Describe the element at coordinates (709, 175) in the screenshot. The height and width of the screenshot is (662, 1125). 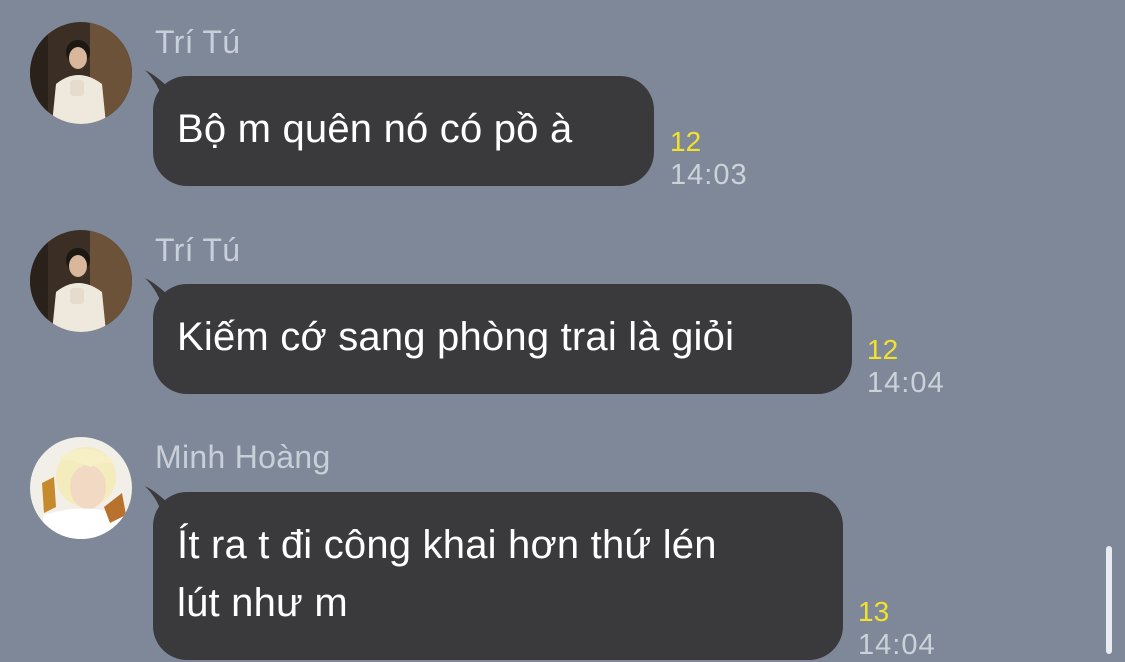
I see `message-time: 14:03` at that location.